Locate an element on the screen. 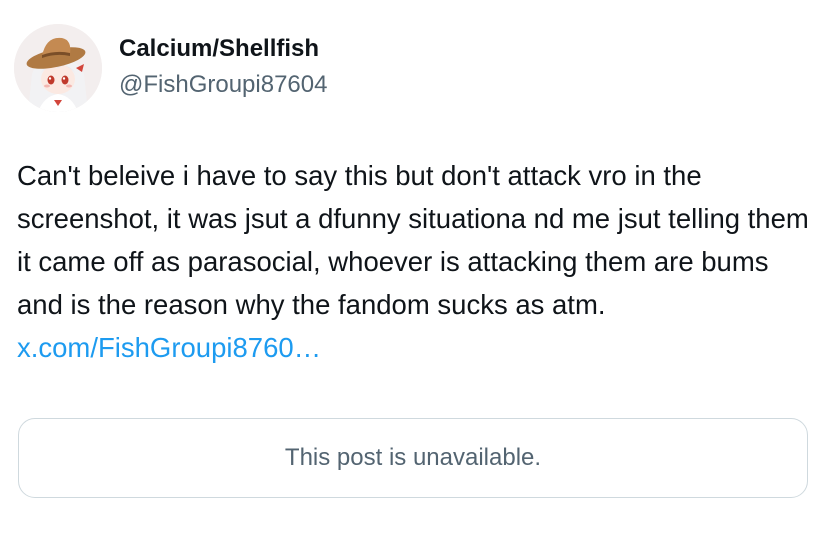 The image size is (828, 534). author-display-name: Calcium/Shellfish is located at coordinates (219, 49).